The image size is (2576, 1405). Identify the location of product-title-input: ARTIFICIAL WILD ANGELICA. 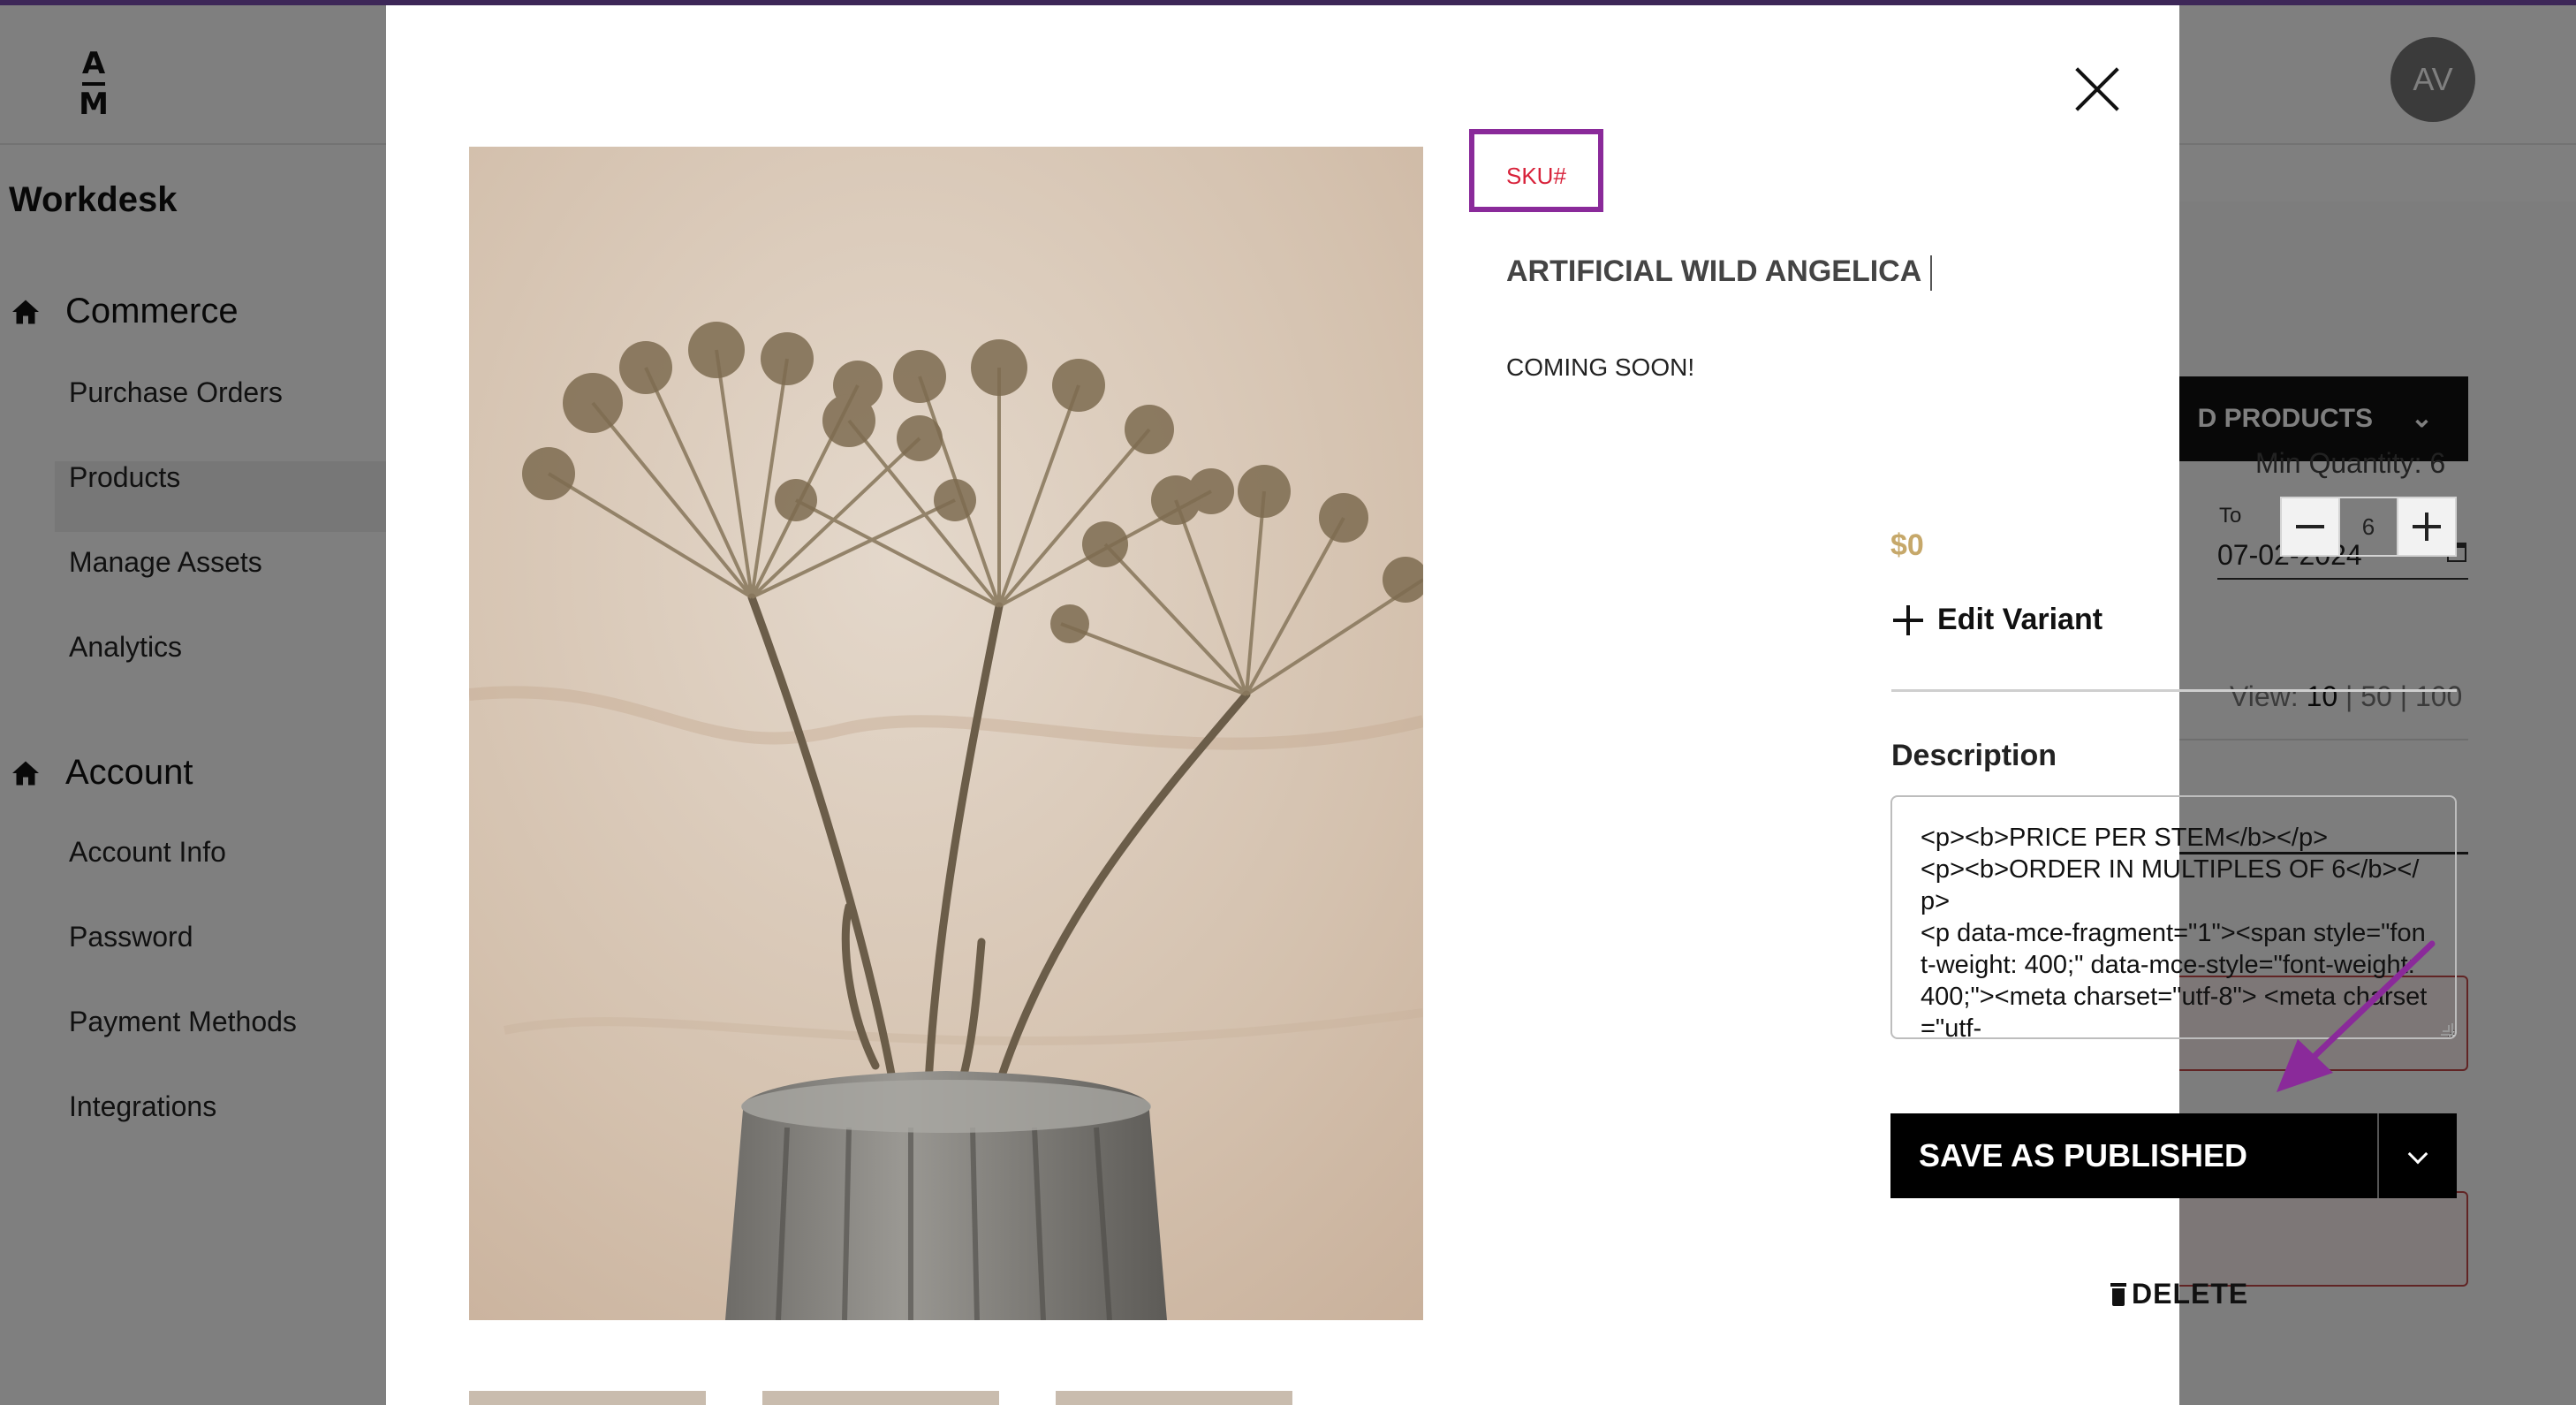
(1720, 273).